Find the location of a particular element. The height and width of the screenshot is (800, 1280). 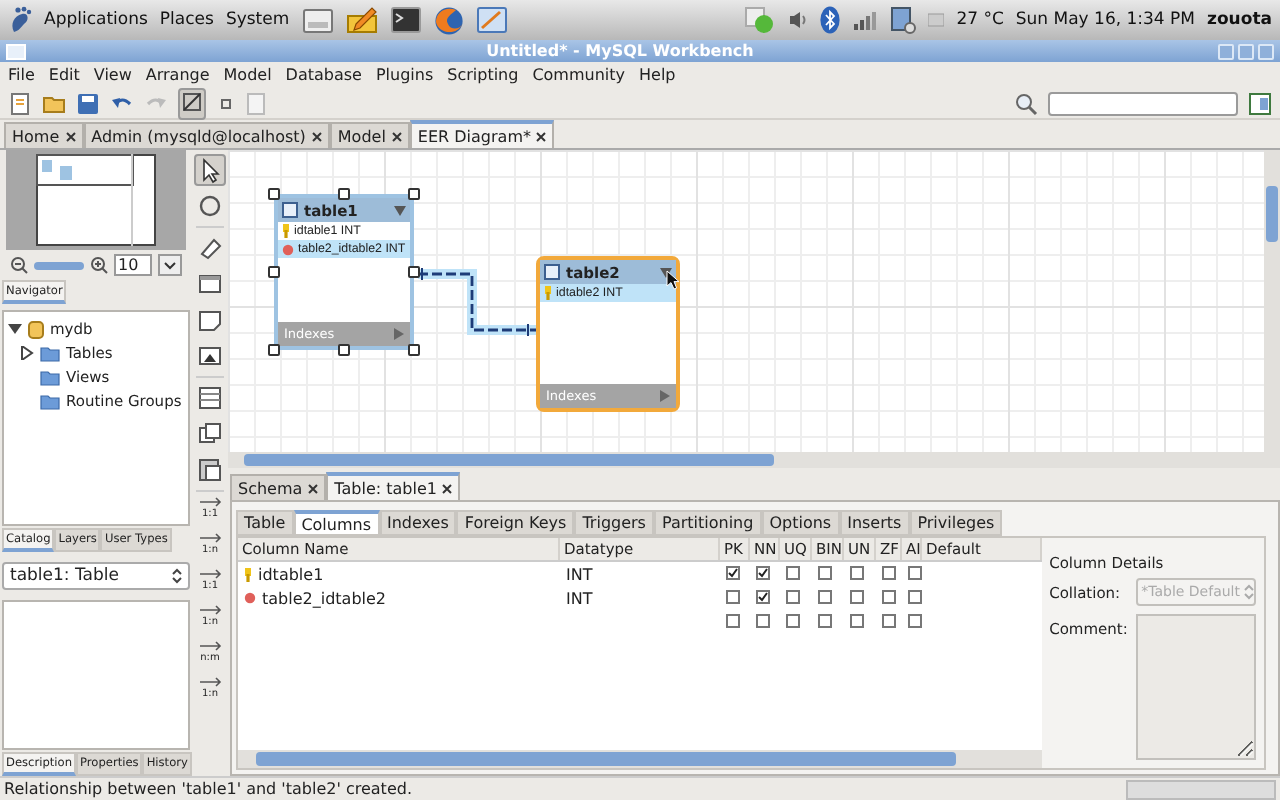

object-dropdown: table1: Table is located at coordinates (96, 576).